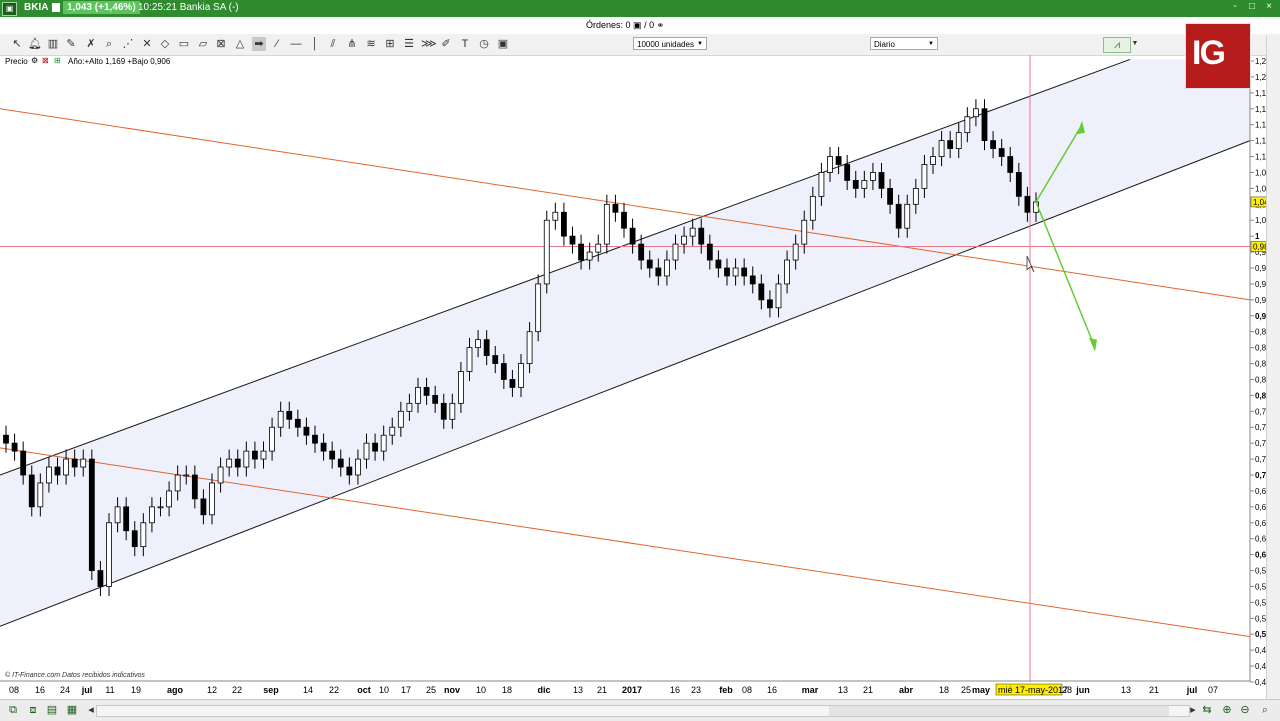  I want to click on zoom-icon: ⌕, so click(109, 44).